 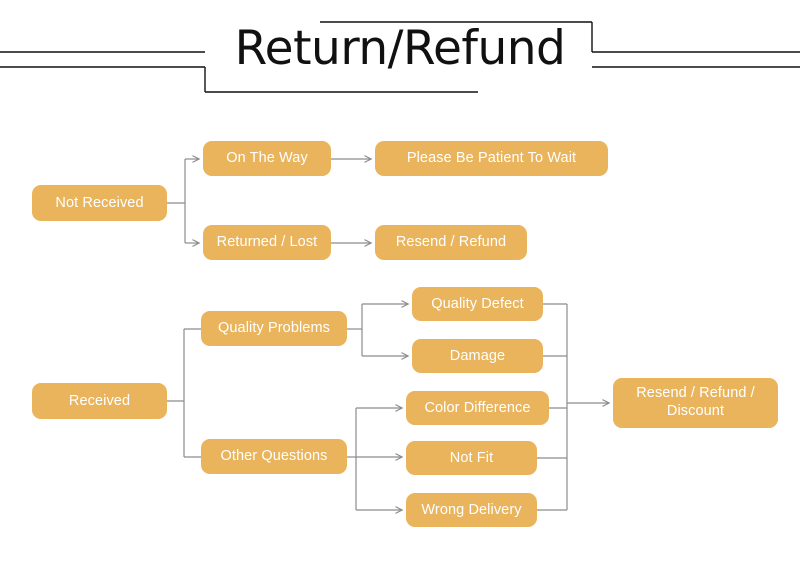 What do you see at coordinates (274, 456) in the screenshot?
I see `node-other-questions: Other Questions` at bounding box center [274, 456].